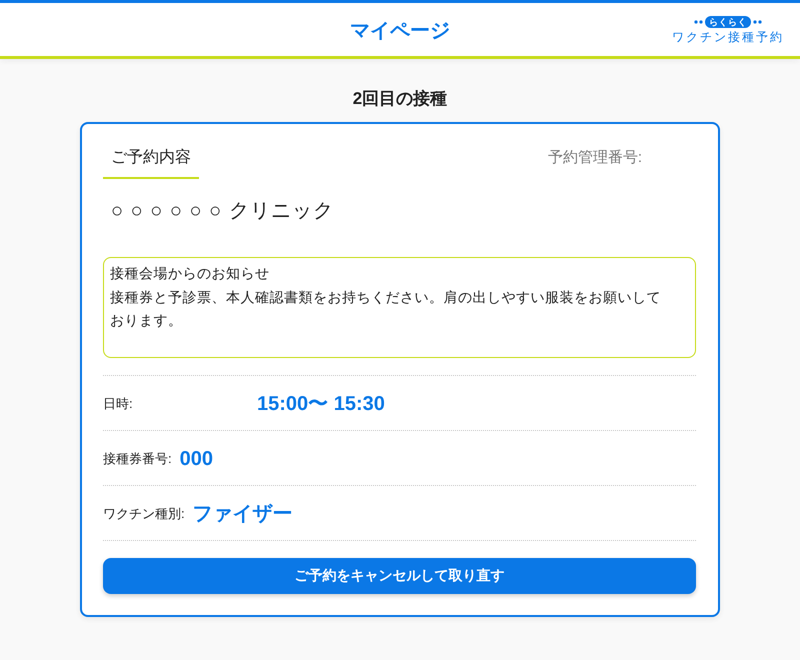 Image resolution: width=800 pixels, height=660 pixels. I want to click on detail-value: 000, so click(196, 459).